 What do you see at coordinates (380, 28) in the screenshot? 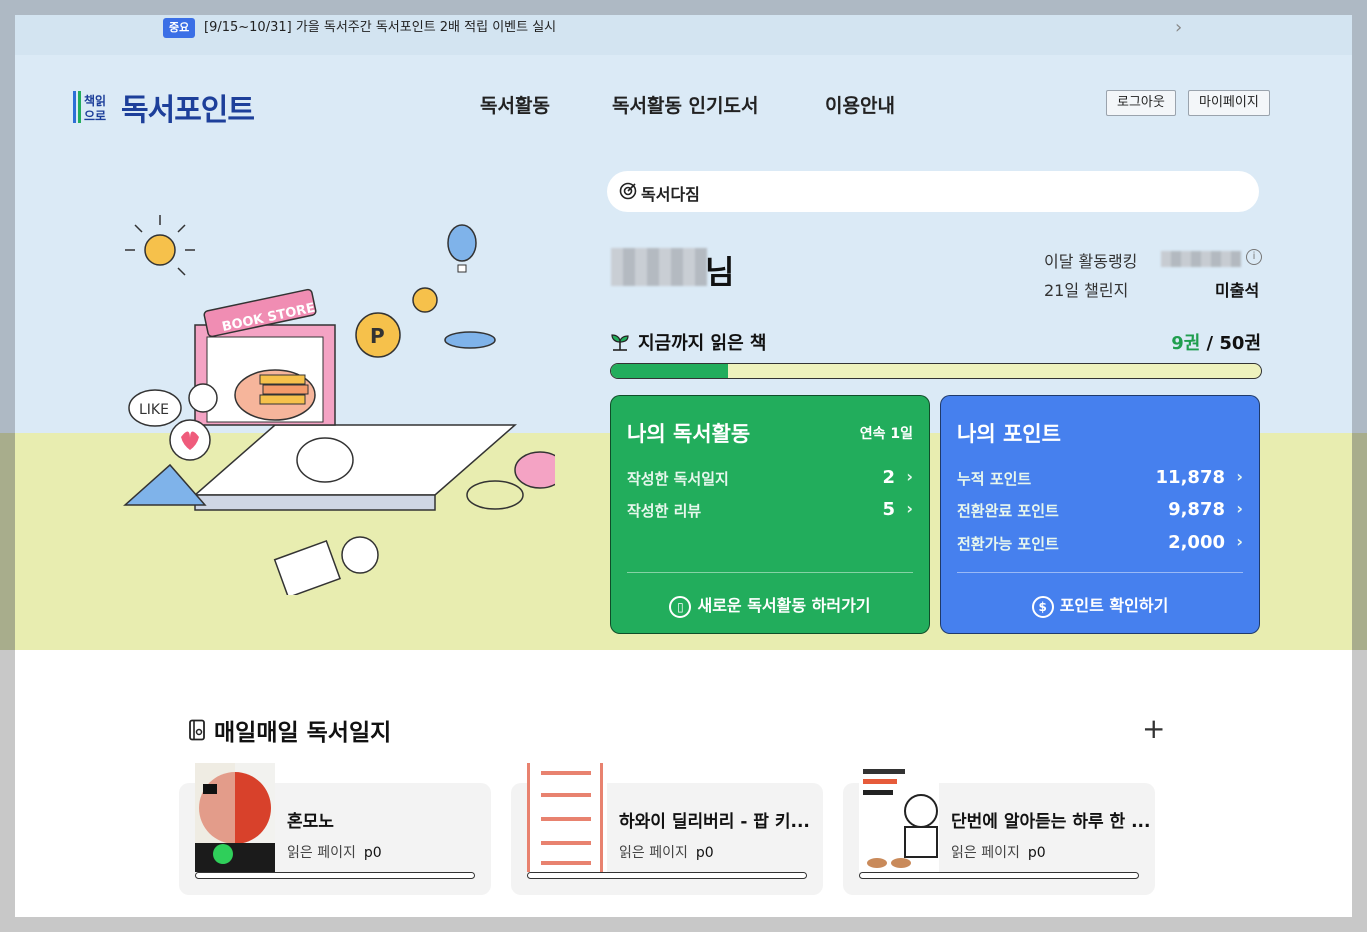
I see `notice-text: [9/15~10/31] 가을 독서주간 독서포인트 2배 적립 이벤트 실시` at bounding box center [380, 28].